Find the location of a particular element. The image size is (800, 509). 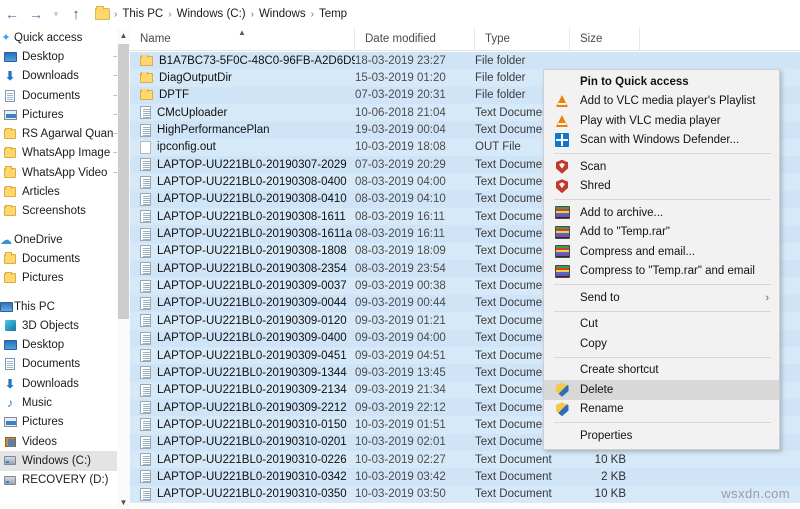

cell-date-modified: 10-03-2019 03:50 is located at coordinates (400, 494).